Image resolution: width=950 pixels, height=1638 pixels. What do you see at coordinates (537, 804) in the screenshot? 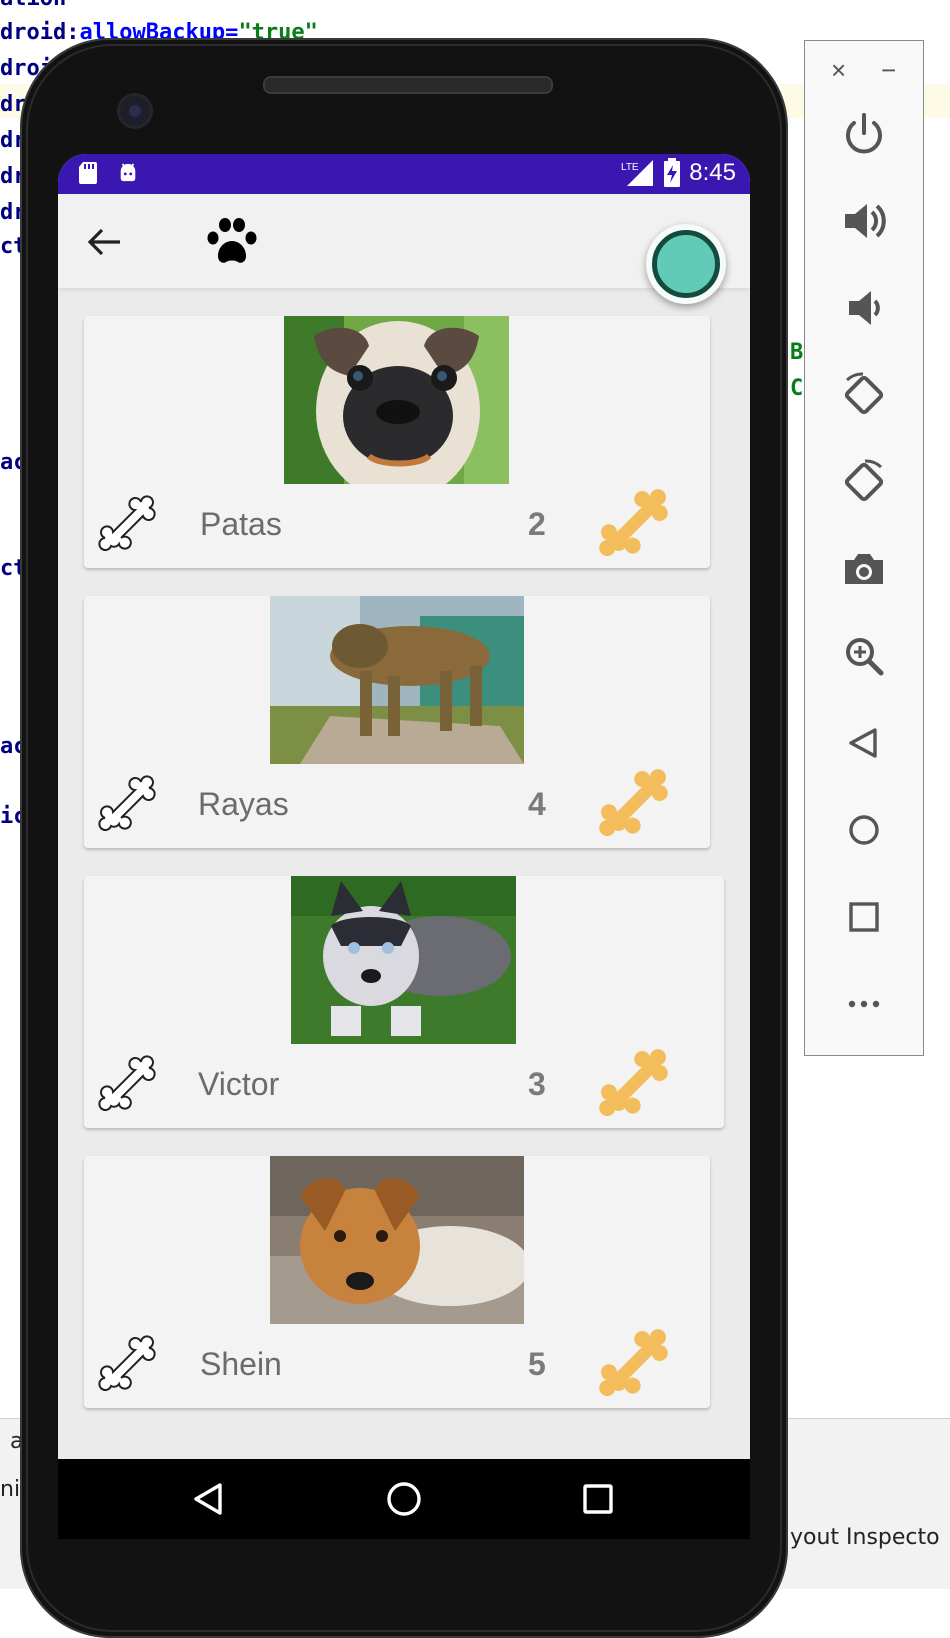
I see `rating-count: 4` at bounding box center [537, 804].